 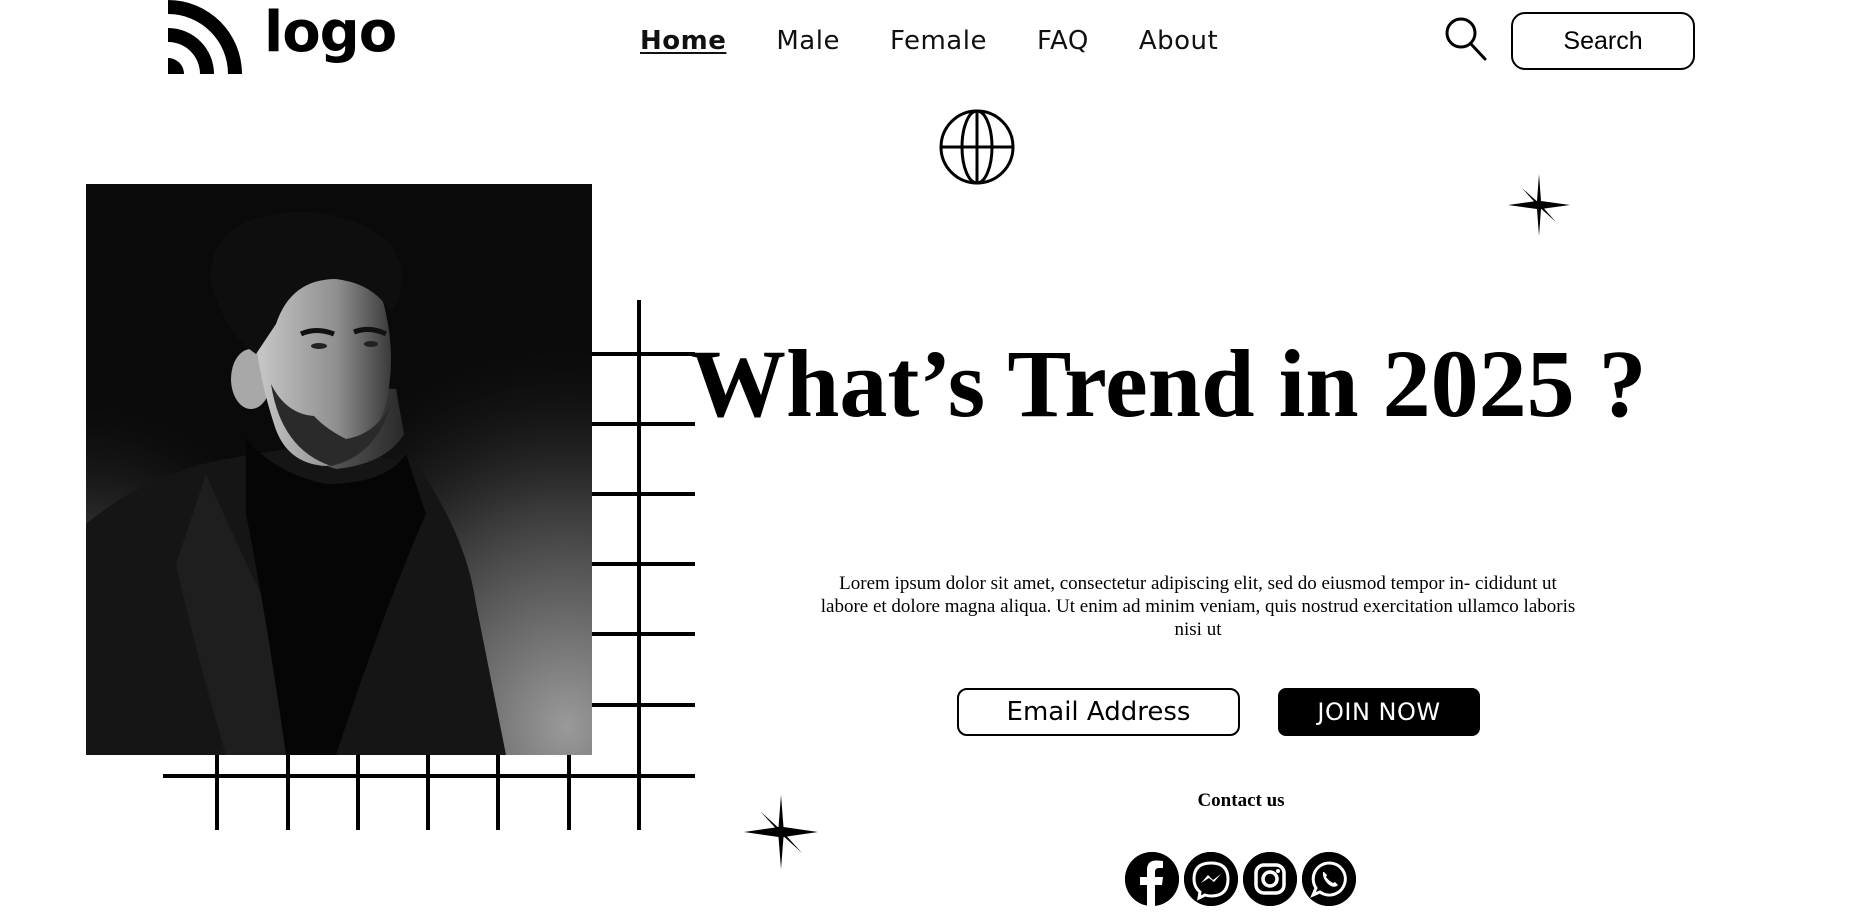 What do you see at coordinates (1152, 879) in the screenshot?
I see `facebook-icon` at bounding box center [1152, 879].